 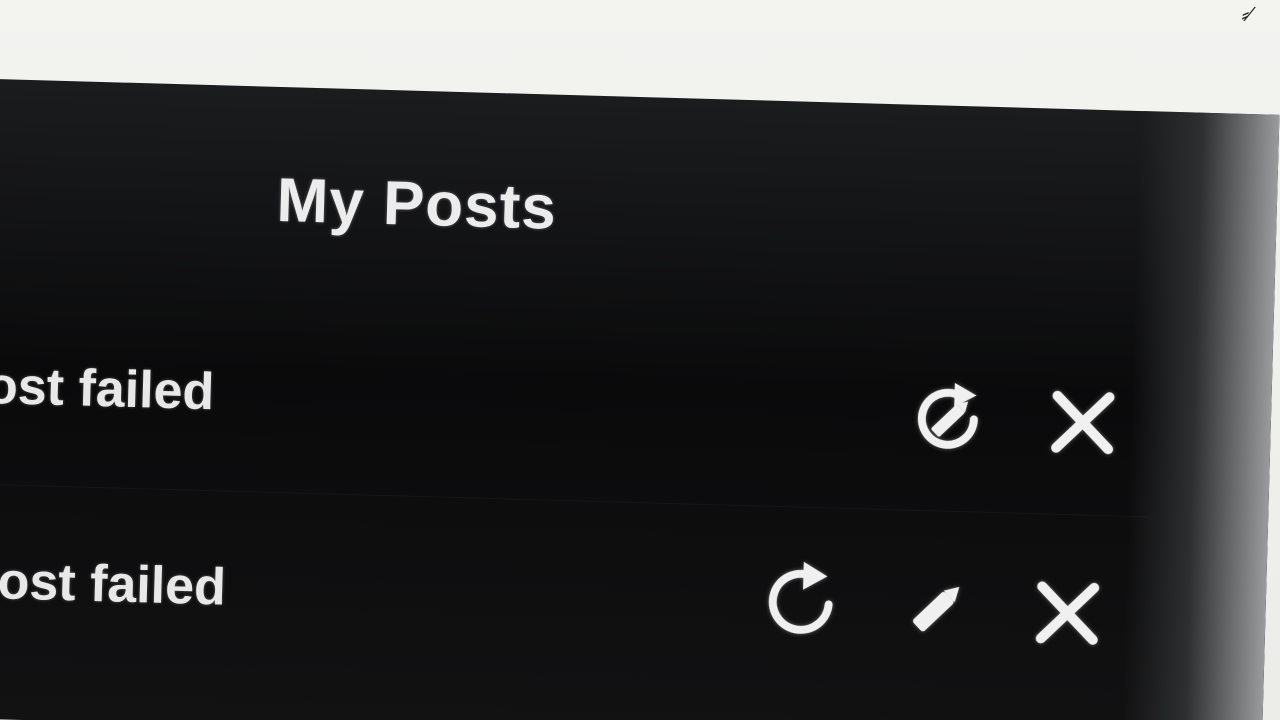 I want to click on pencil-icon, so click(x=936, y=609).